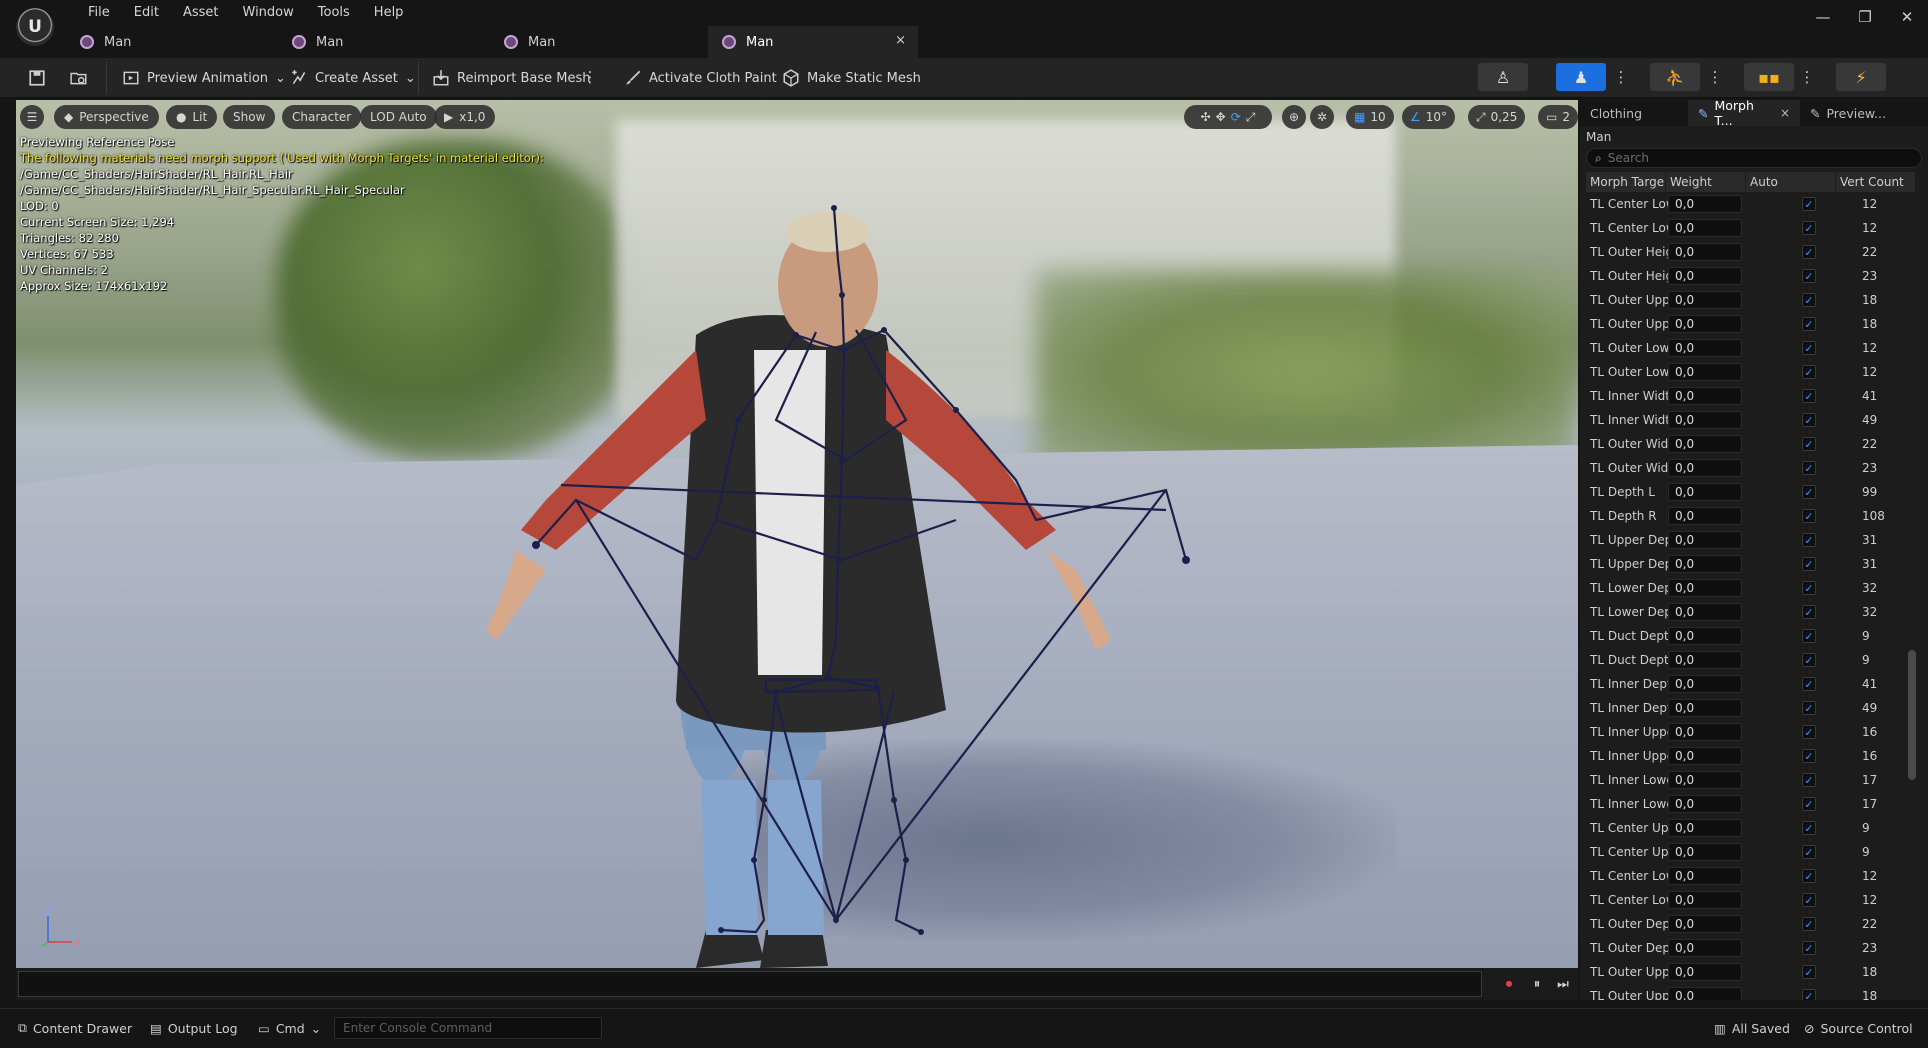  Describe the element at coordinates (249, 117) in the screenshot. I see `show-button: Show` at that location.